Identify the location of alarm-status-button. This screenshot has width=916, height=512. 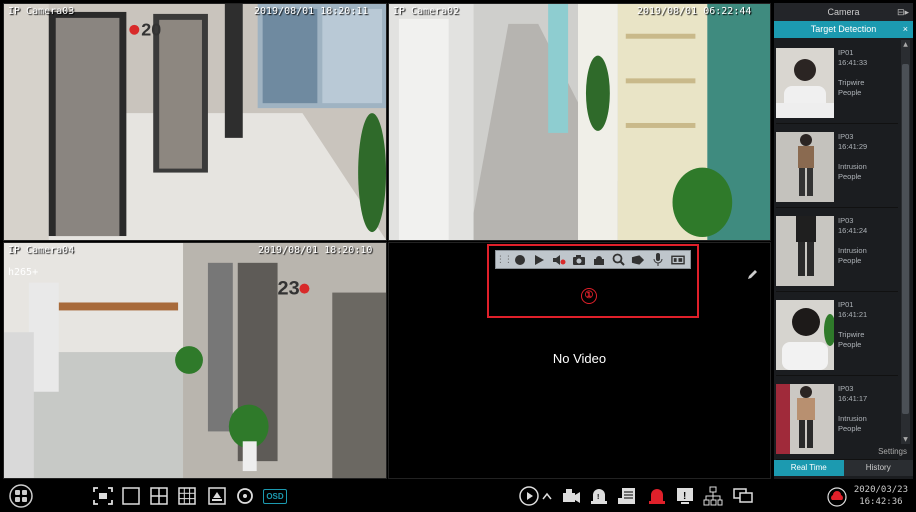
(657, 496).